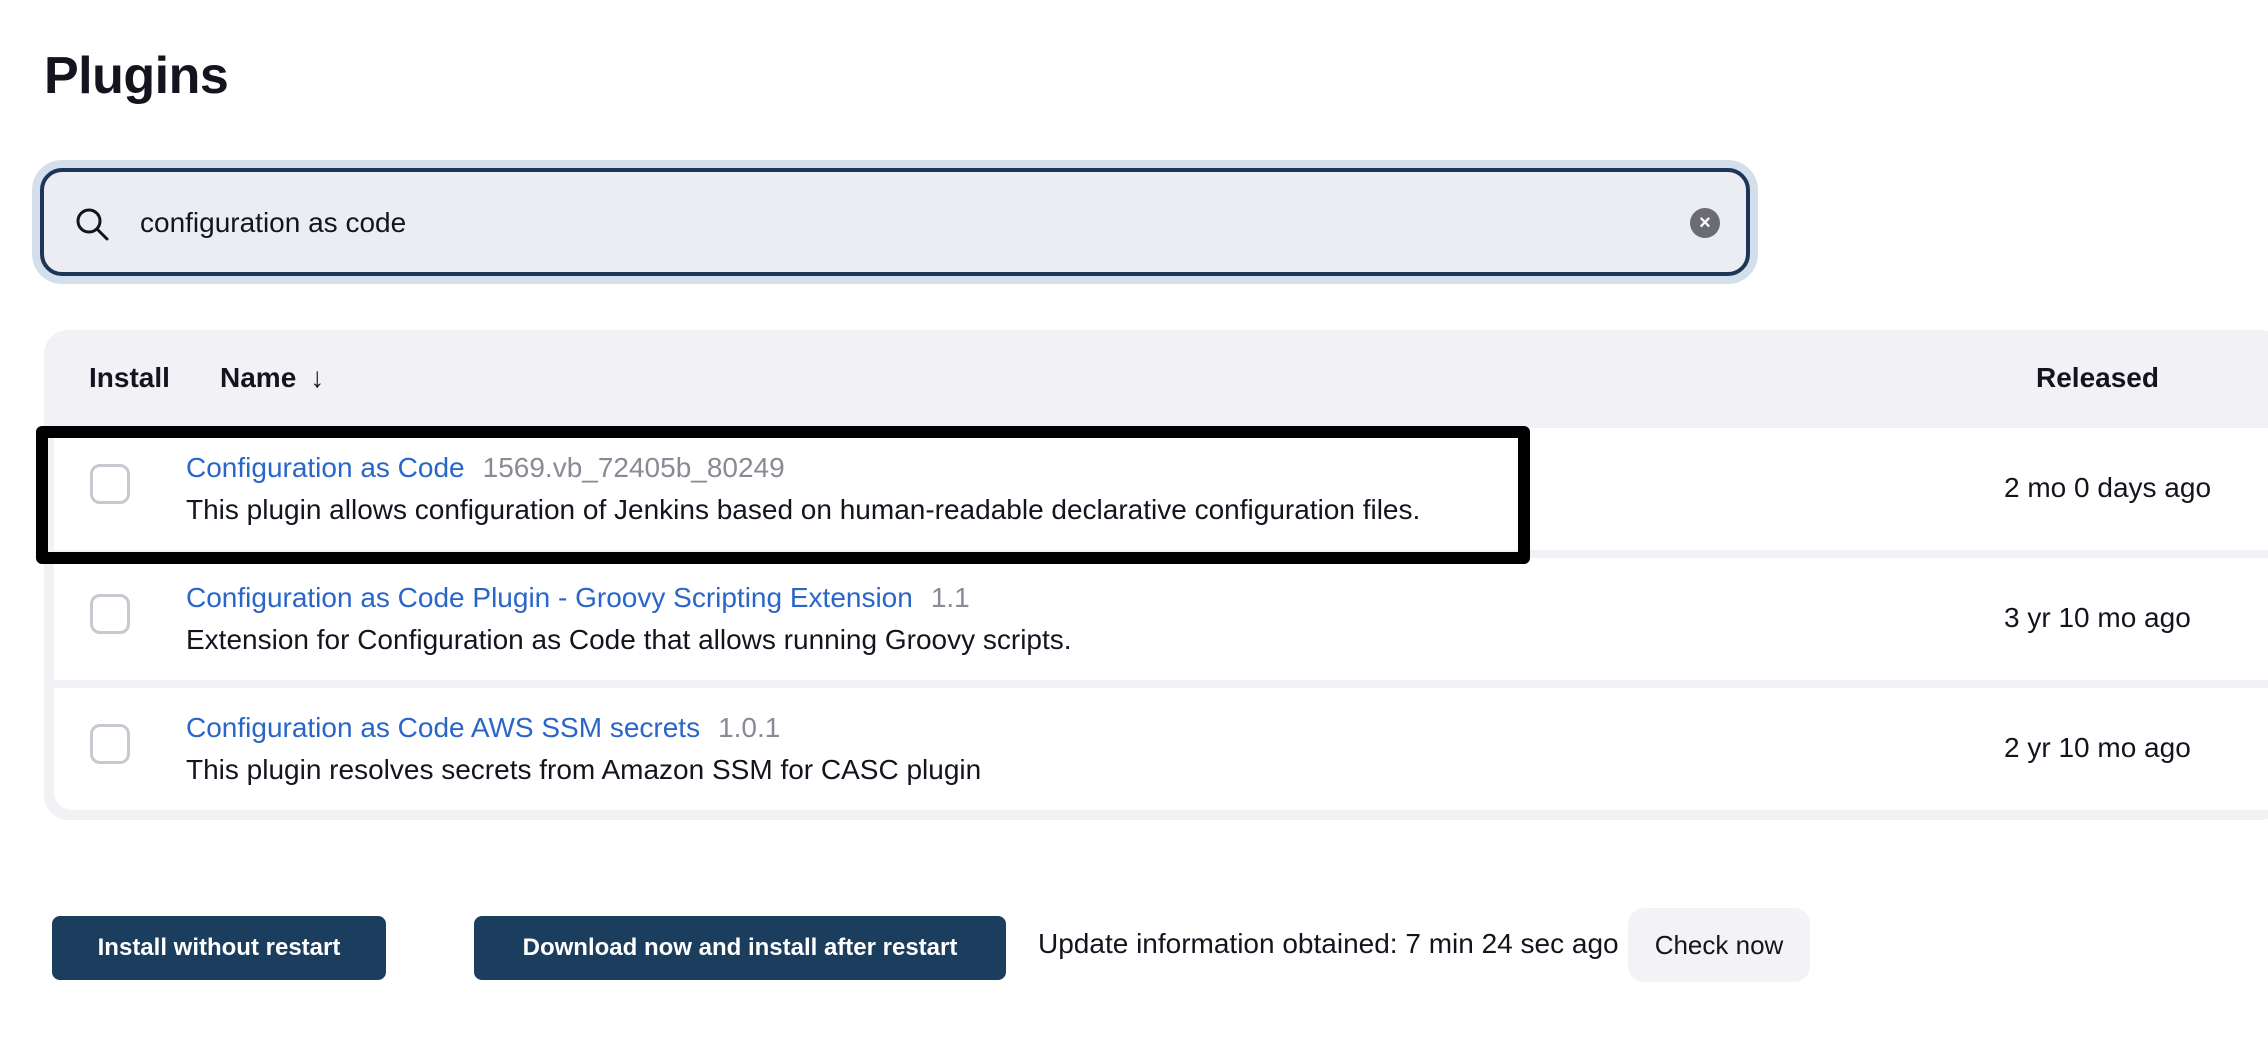 Image resolution: width=2268 pixels, height=1056 pixels. I want to click on search-icon, so click(92, 224).